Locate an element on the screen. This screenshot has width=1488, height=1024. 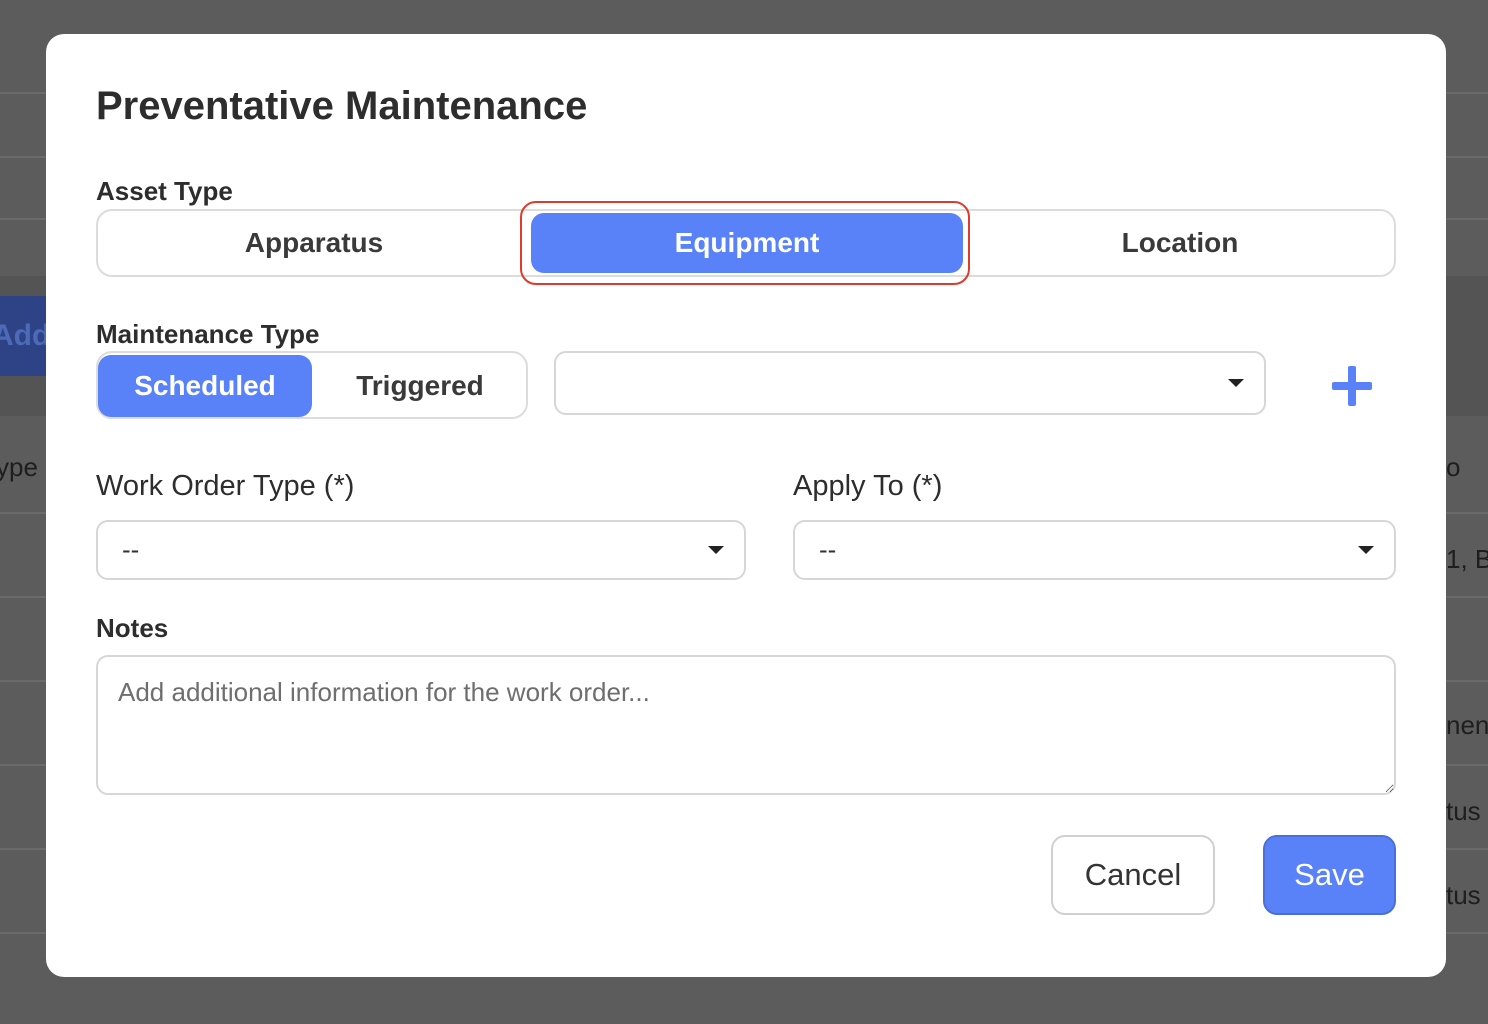
bg-cell-text: 1, B is located at coordinates (1467, 559).